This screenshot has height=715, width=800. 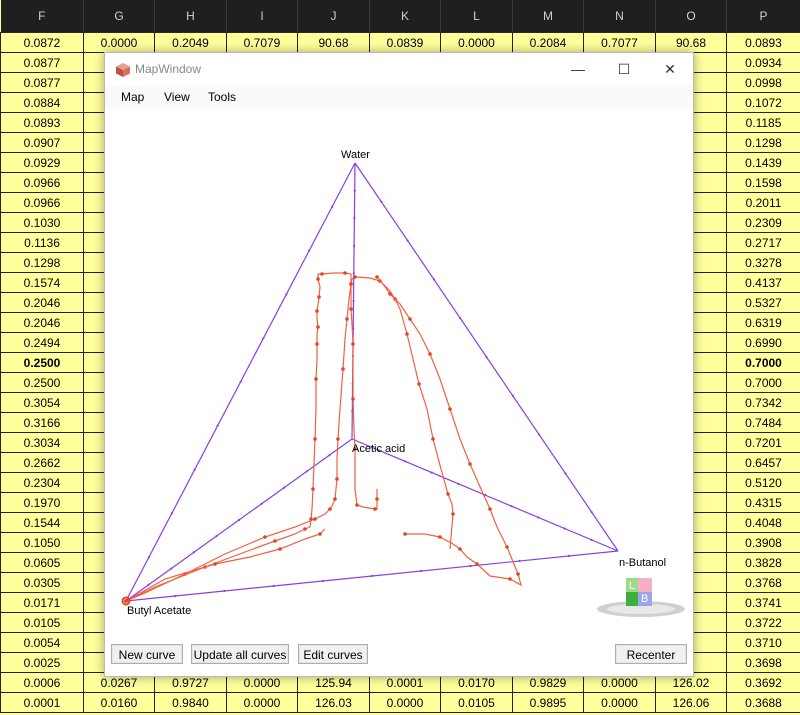 What do you see at coordinates (691, 16) in the screenshot?
I see `column-header-o: O` at bounding box center [691, 16].